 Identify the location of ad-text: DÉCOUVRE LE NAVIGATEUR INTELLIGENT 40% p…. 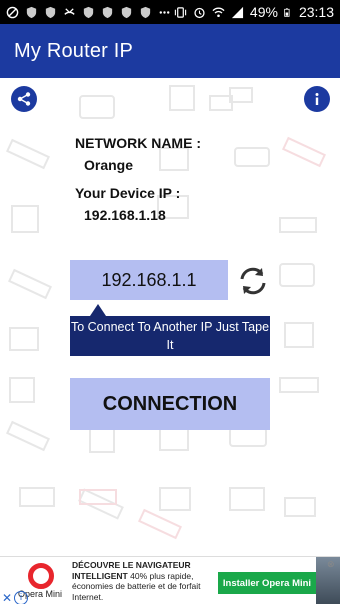
(142, 581).